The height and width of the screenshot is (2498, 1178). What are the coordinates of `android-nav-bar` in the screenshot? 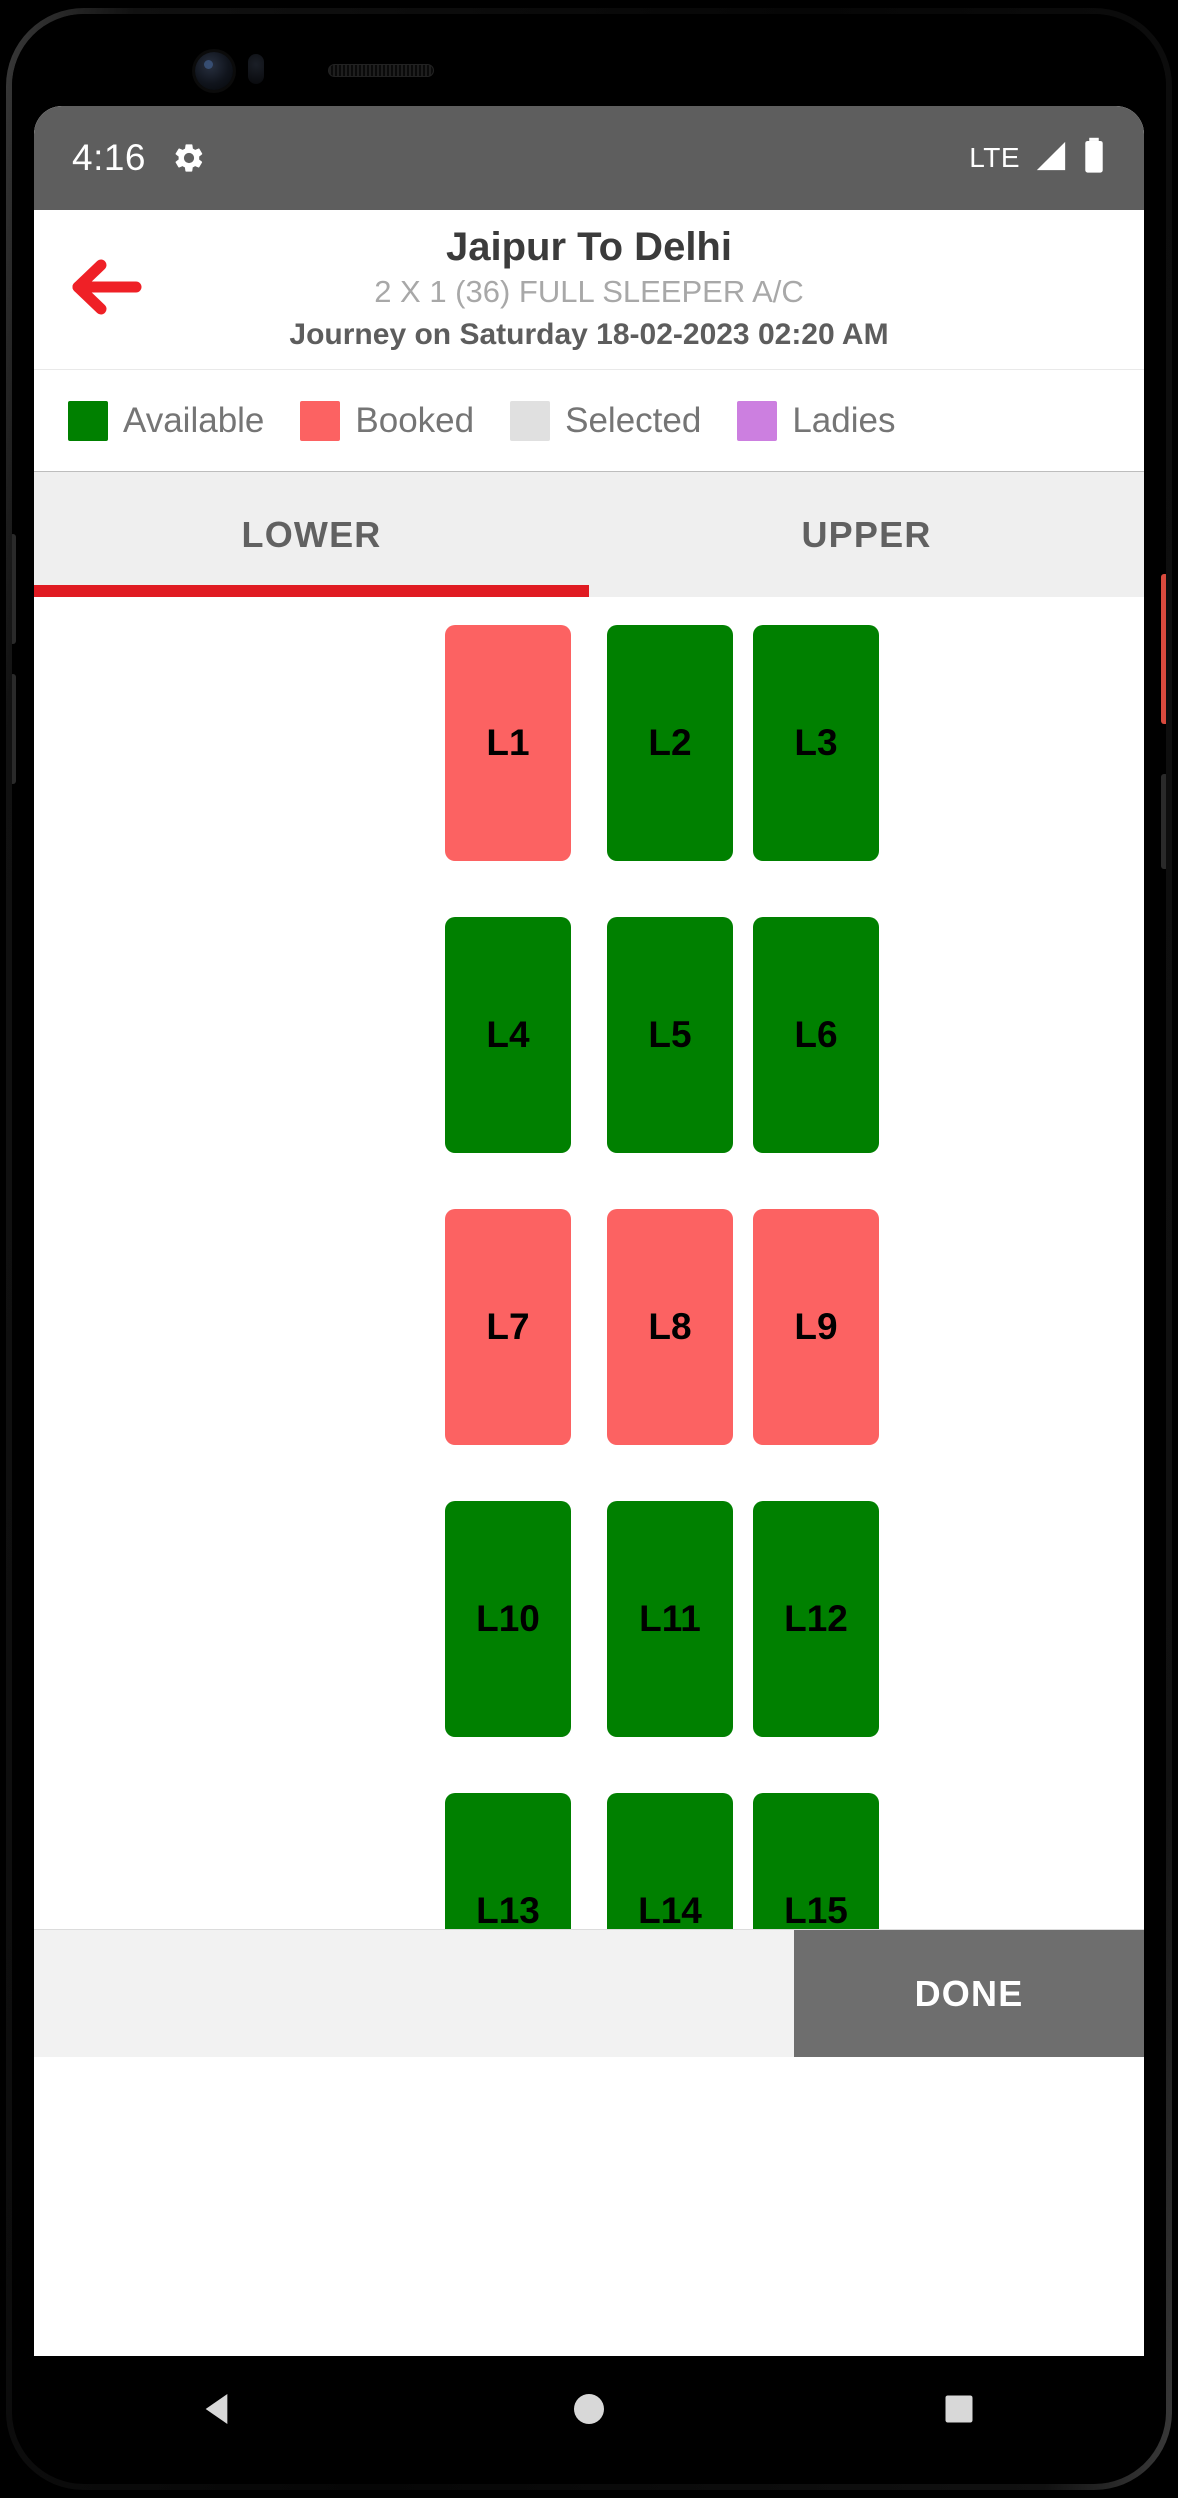 It's located at (589, 2411).